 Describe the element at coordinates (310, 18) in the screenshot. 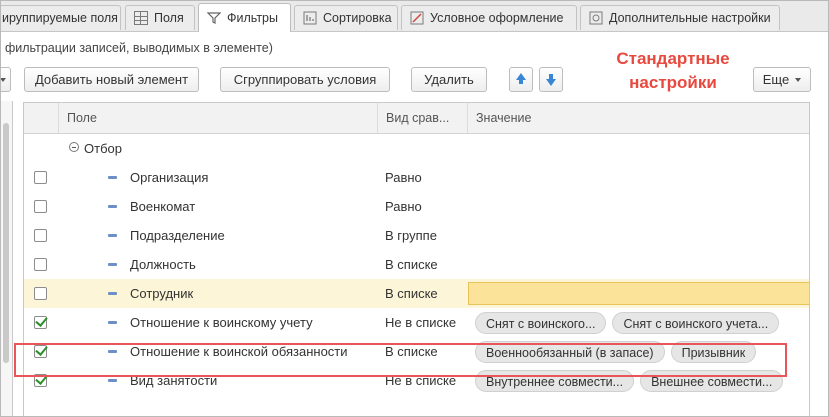

I see `sort-icon` at that location.